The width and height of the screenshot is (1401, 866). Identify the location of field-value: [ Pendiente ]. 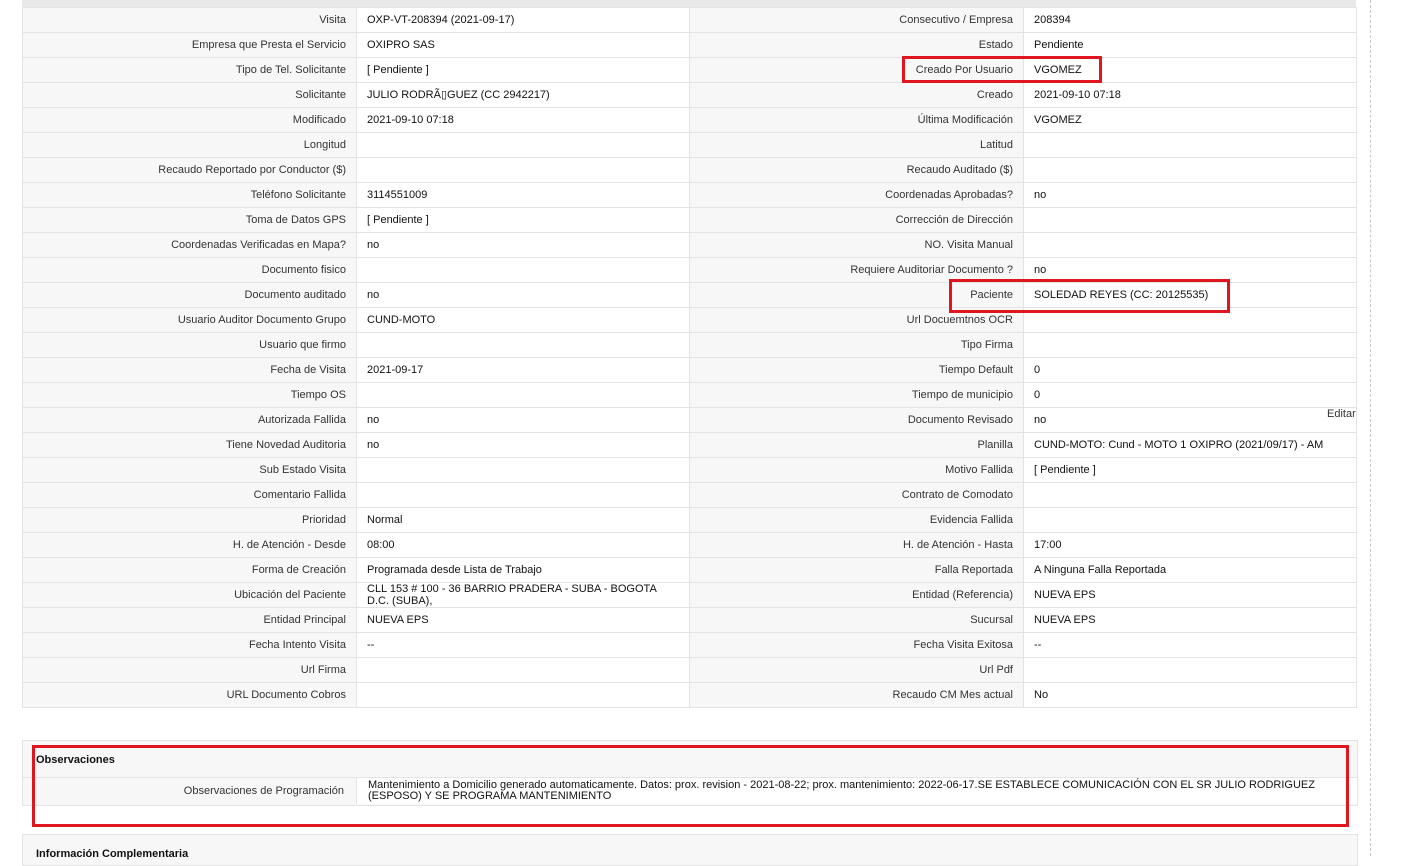
(523, 220).